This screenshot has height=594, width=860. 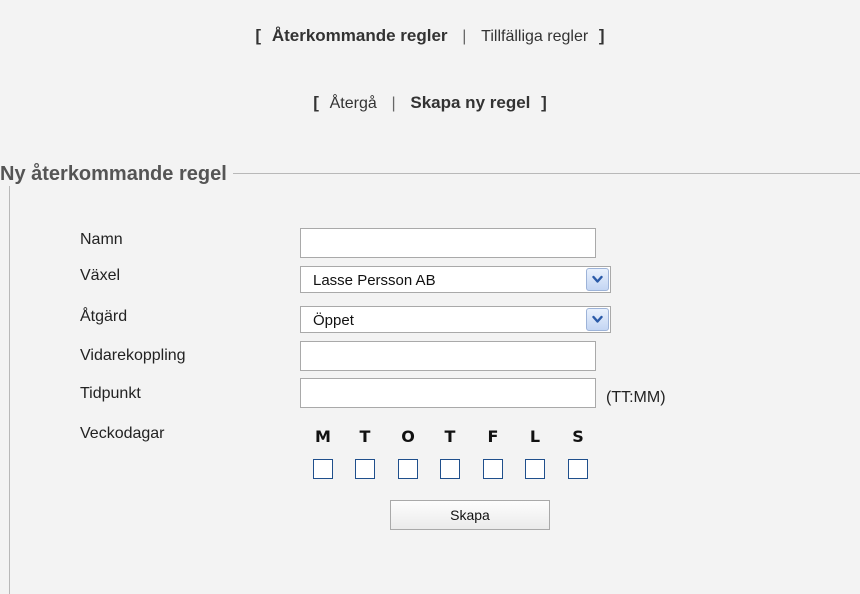 I want to click on forwarding-label: Vidarekoppling, so click(x=133, y=355).